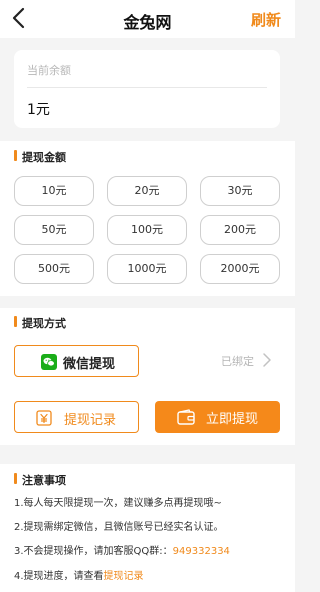  Describe the element at coordinates (147, 269) in the screenshot. I see `amount-option-1000: 1000元` at that location.